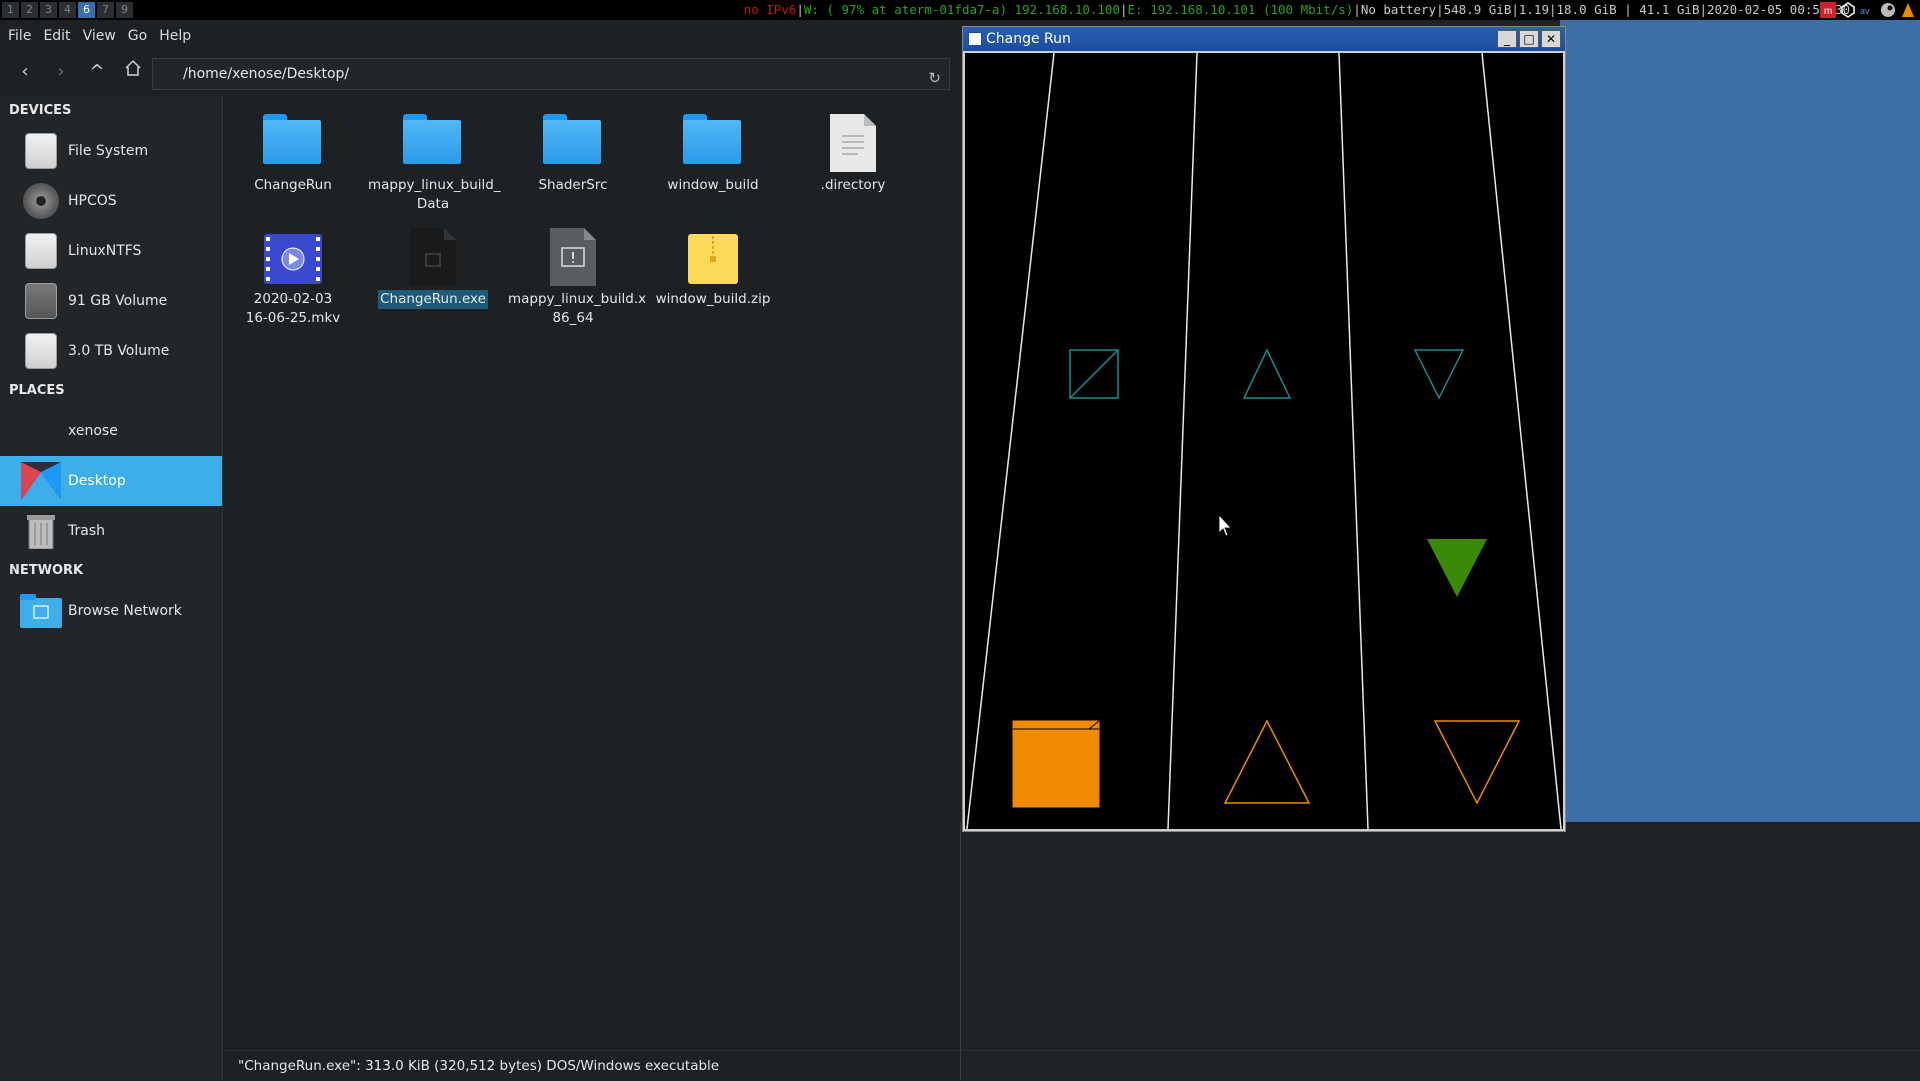  What do you see at coordinates (1888, 10) in the screenshot?
I see `steam-tray-icon` at bounding box center [1888, 10].